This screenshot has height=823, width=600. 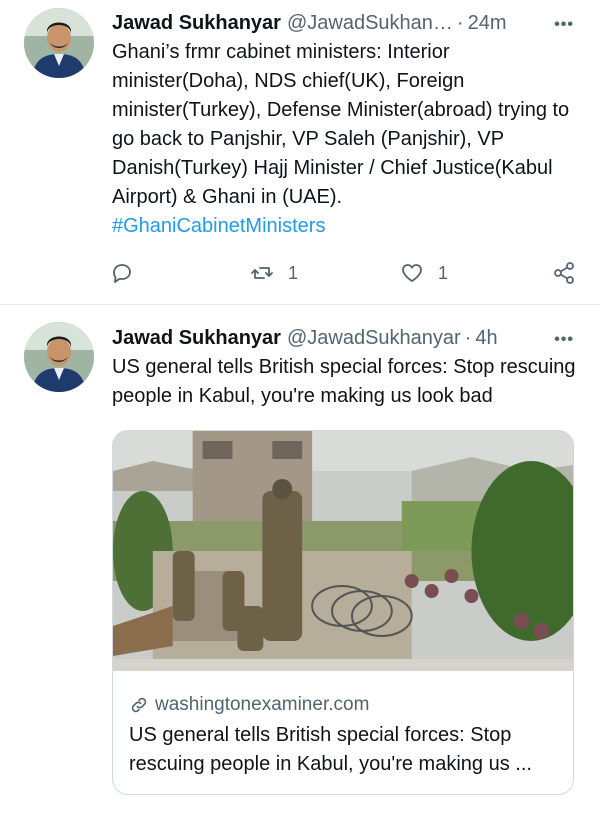 I want to click on tweet-timestamp: 24m, so click(x=487, y=23).